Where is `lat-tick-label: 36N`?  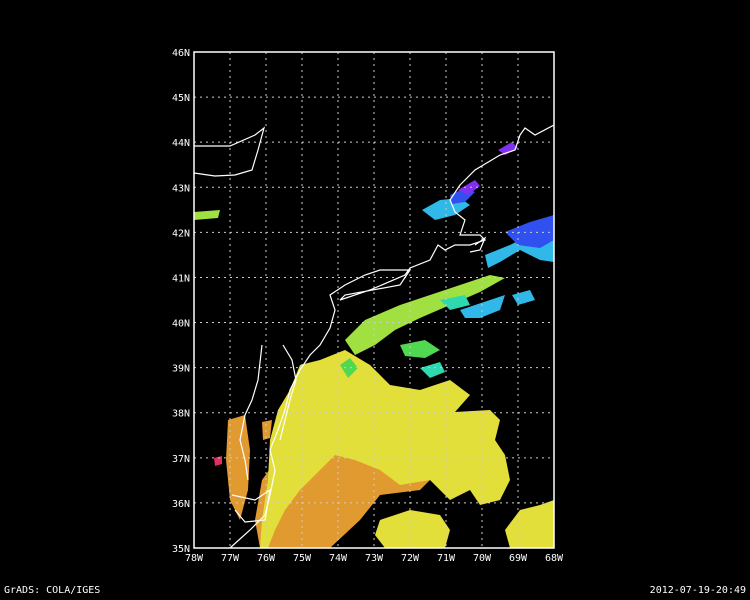
lat-tick-label: 36N is located at coordinates (181, 504).